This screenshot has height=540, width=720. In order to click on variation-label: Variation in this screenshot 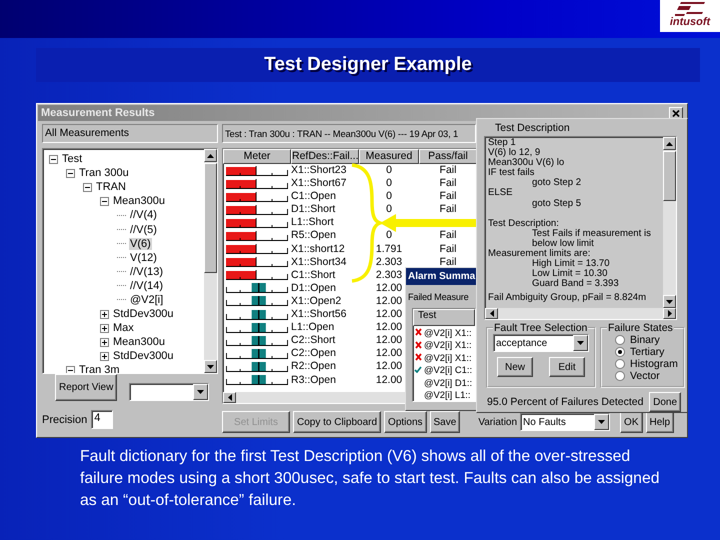, I will do `click(498, 422)`.